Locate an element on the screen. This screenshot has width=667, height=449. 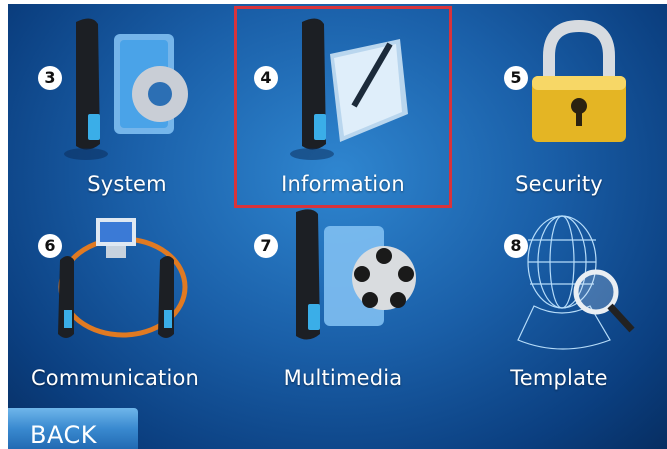
menu-item-multimedia: 7 Multimedia is located at coordinates (343, 304).